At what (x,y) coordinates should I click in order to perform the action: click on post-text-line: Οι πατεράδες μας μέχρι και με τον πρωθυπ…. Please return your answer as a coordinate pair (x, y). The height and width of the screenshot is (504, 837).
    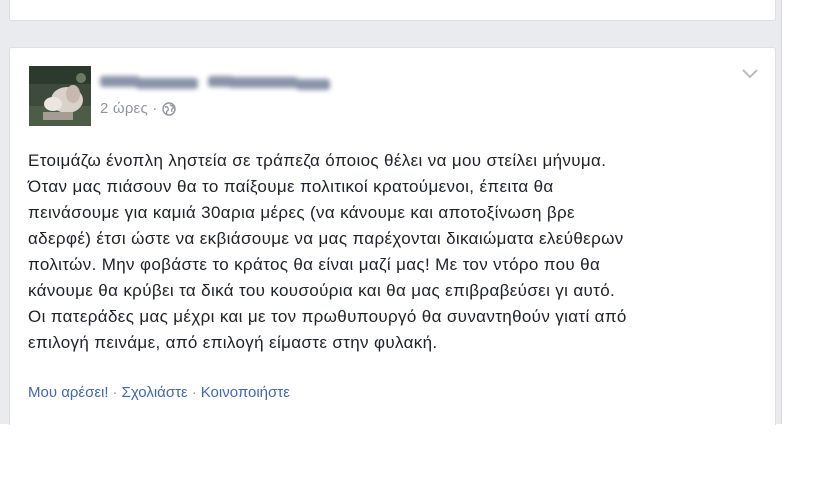
    Looking at the image, I should click on (327, 316).